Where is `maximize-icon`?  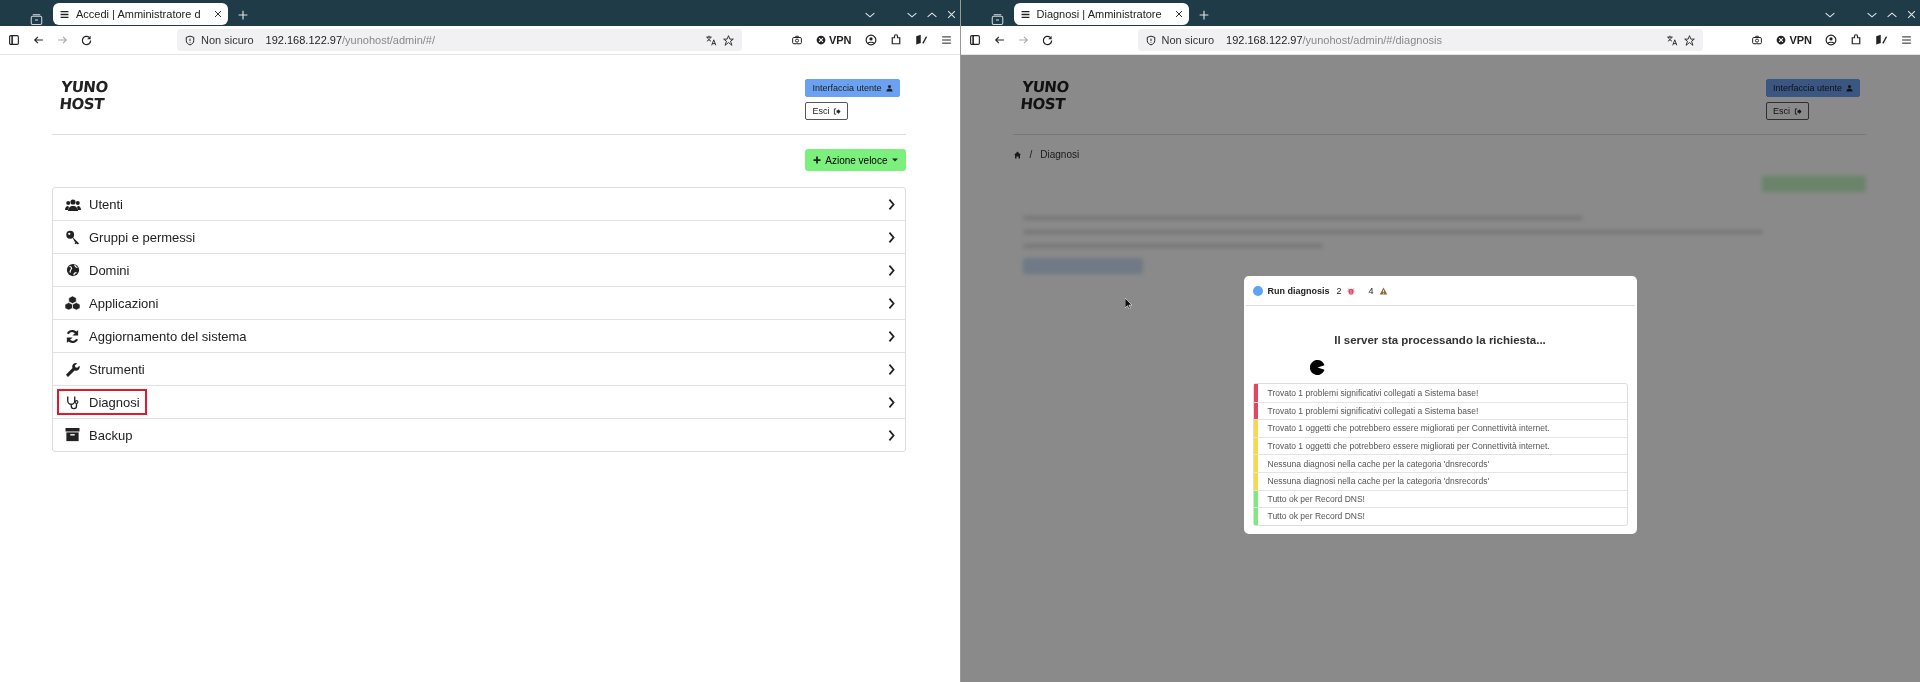
maximize-icon is located at coordinates (931, 14).